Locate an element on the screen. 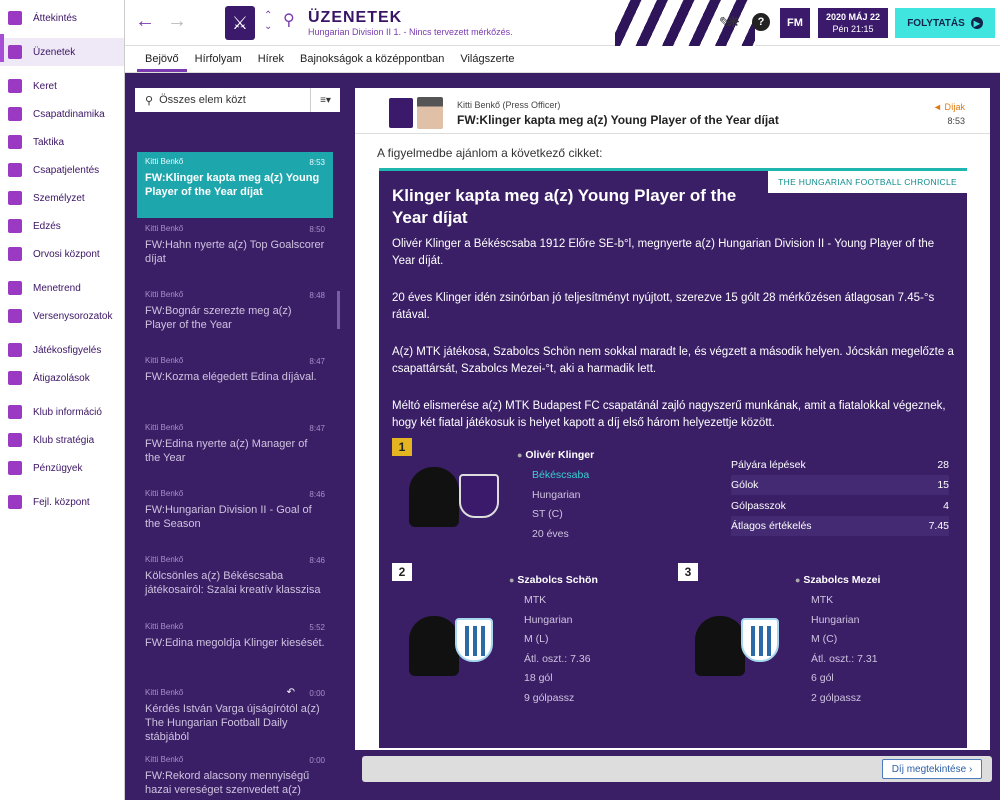 The width and height of the screenshot is (1000, 800). message-subject: FW:Kozma elégedett Edina díjával. is located at coordinates (231, 377).